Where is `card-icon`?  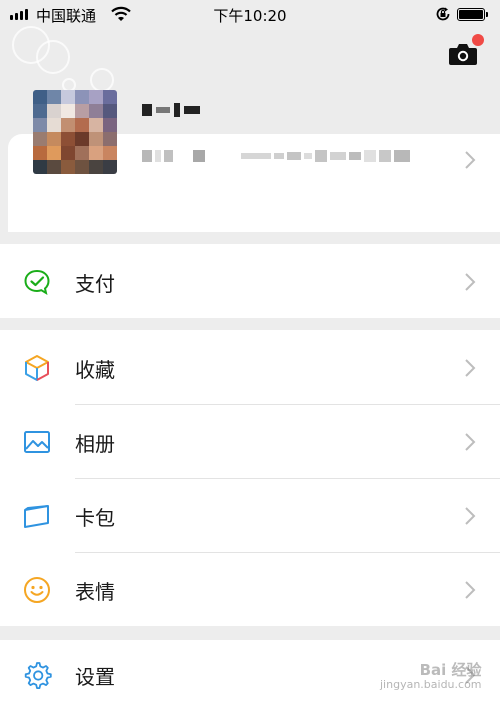 card-icon is located at coordinates (36, 516).